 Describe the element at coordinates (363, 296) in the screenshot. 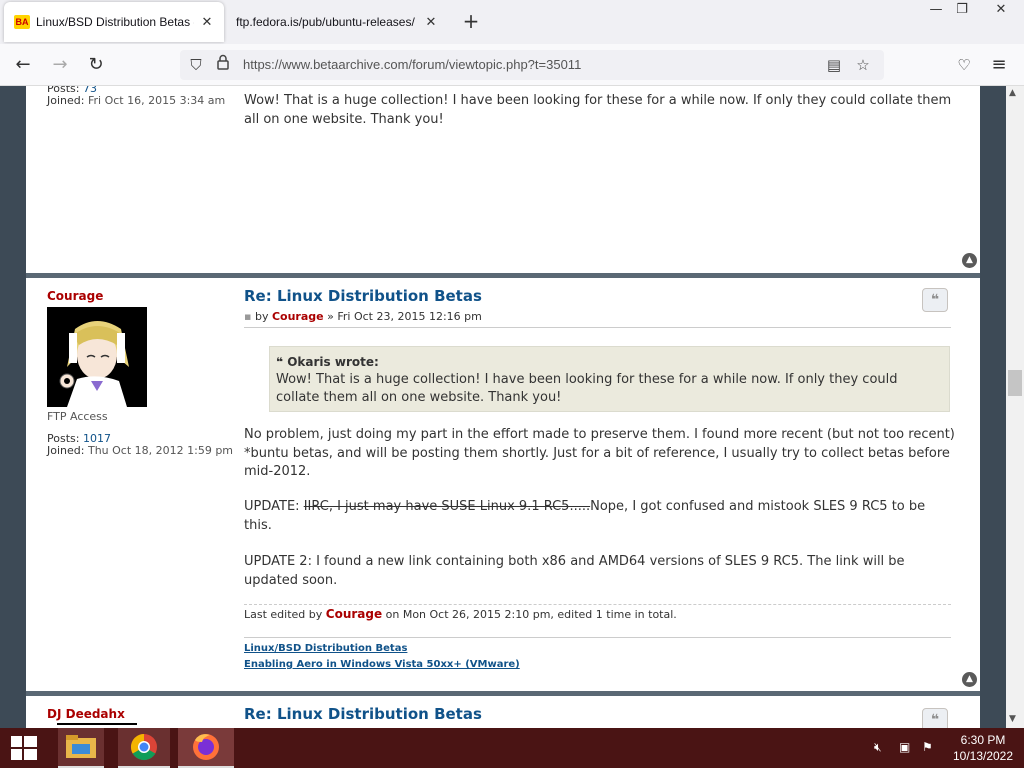

I see `post-title: Re: Linux Distribution Betas` at that location.